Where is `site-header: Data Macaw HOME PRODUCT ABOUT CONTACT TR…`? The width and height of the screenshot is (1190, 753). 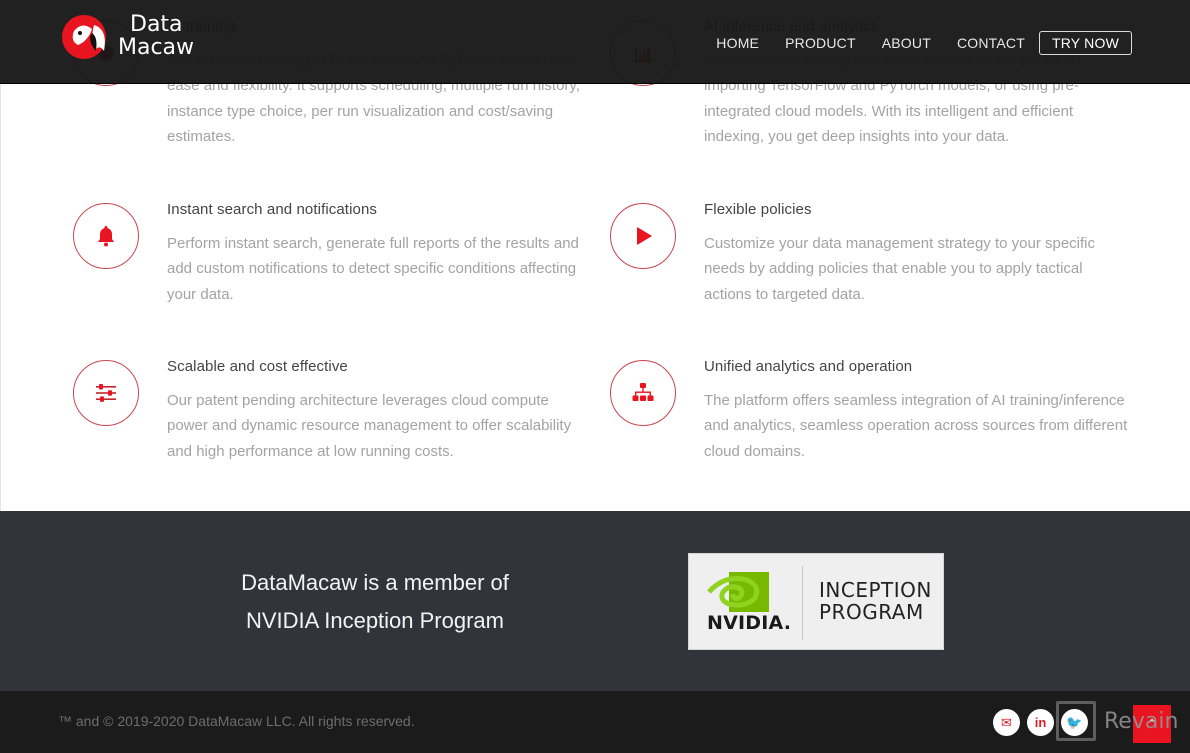
site-header: Data Macaw HOME PRODUCT ABOUT CONTACT TR… is located at coordinates (595, 42).